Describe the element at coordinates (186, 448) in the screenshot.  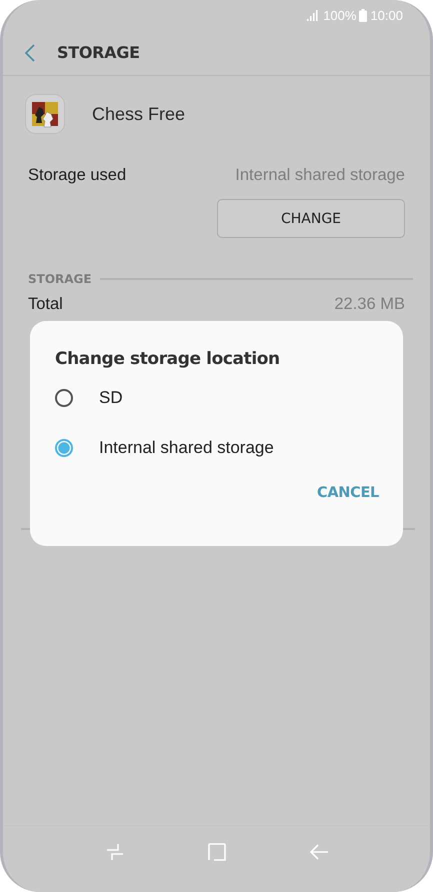
I see `option-label: Internal shared storage` at that location.